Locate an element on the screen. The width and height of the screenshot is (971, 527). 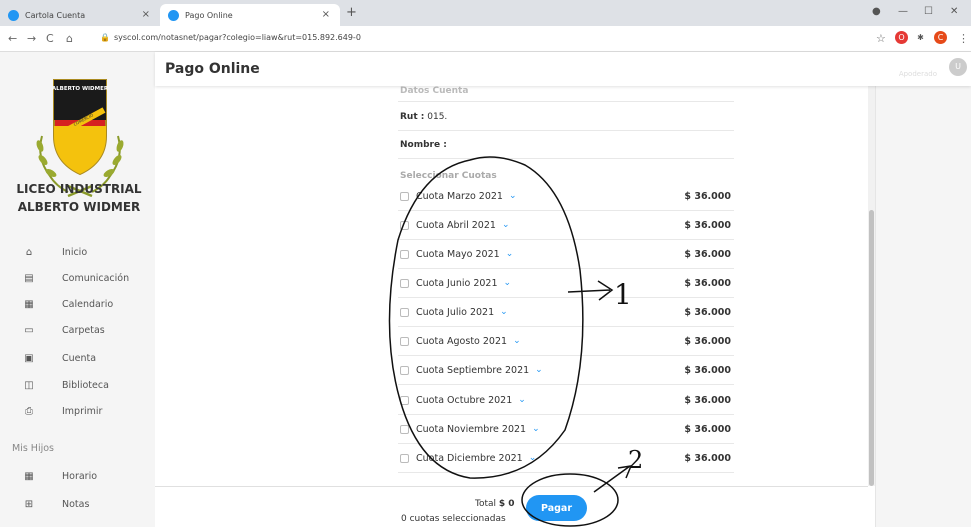
reload-button: C is located at coordinates (50, 38).